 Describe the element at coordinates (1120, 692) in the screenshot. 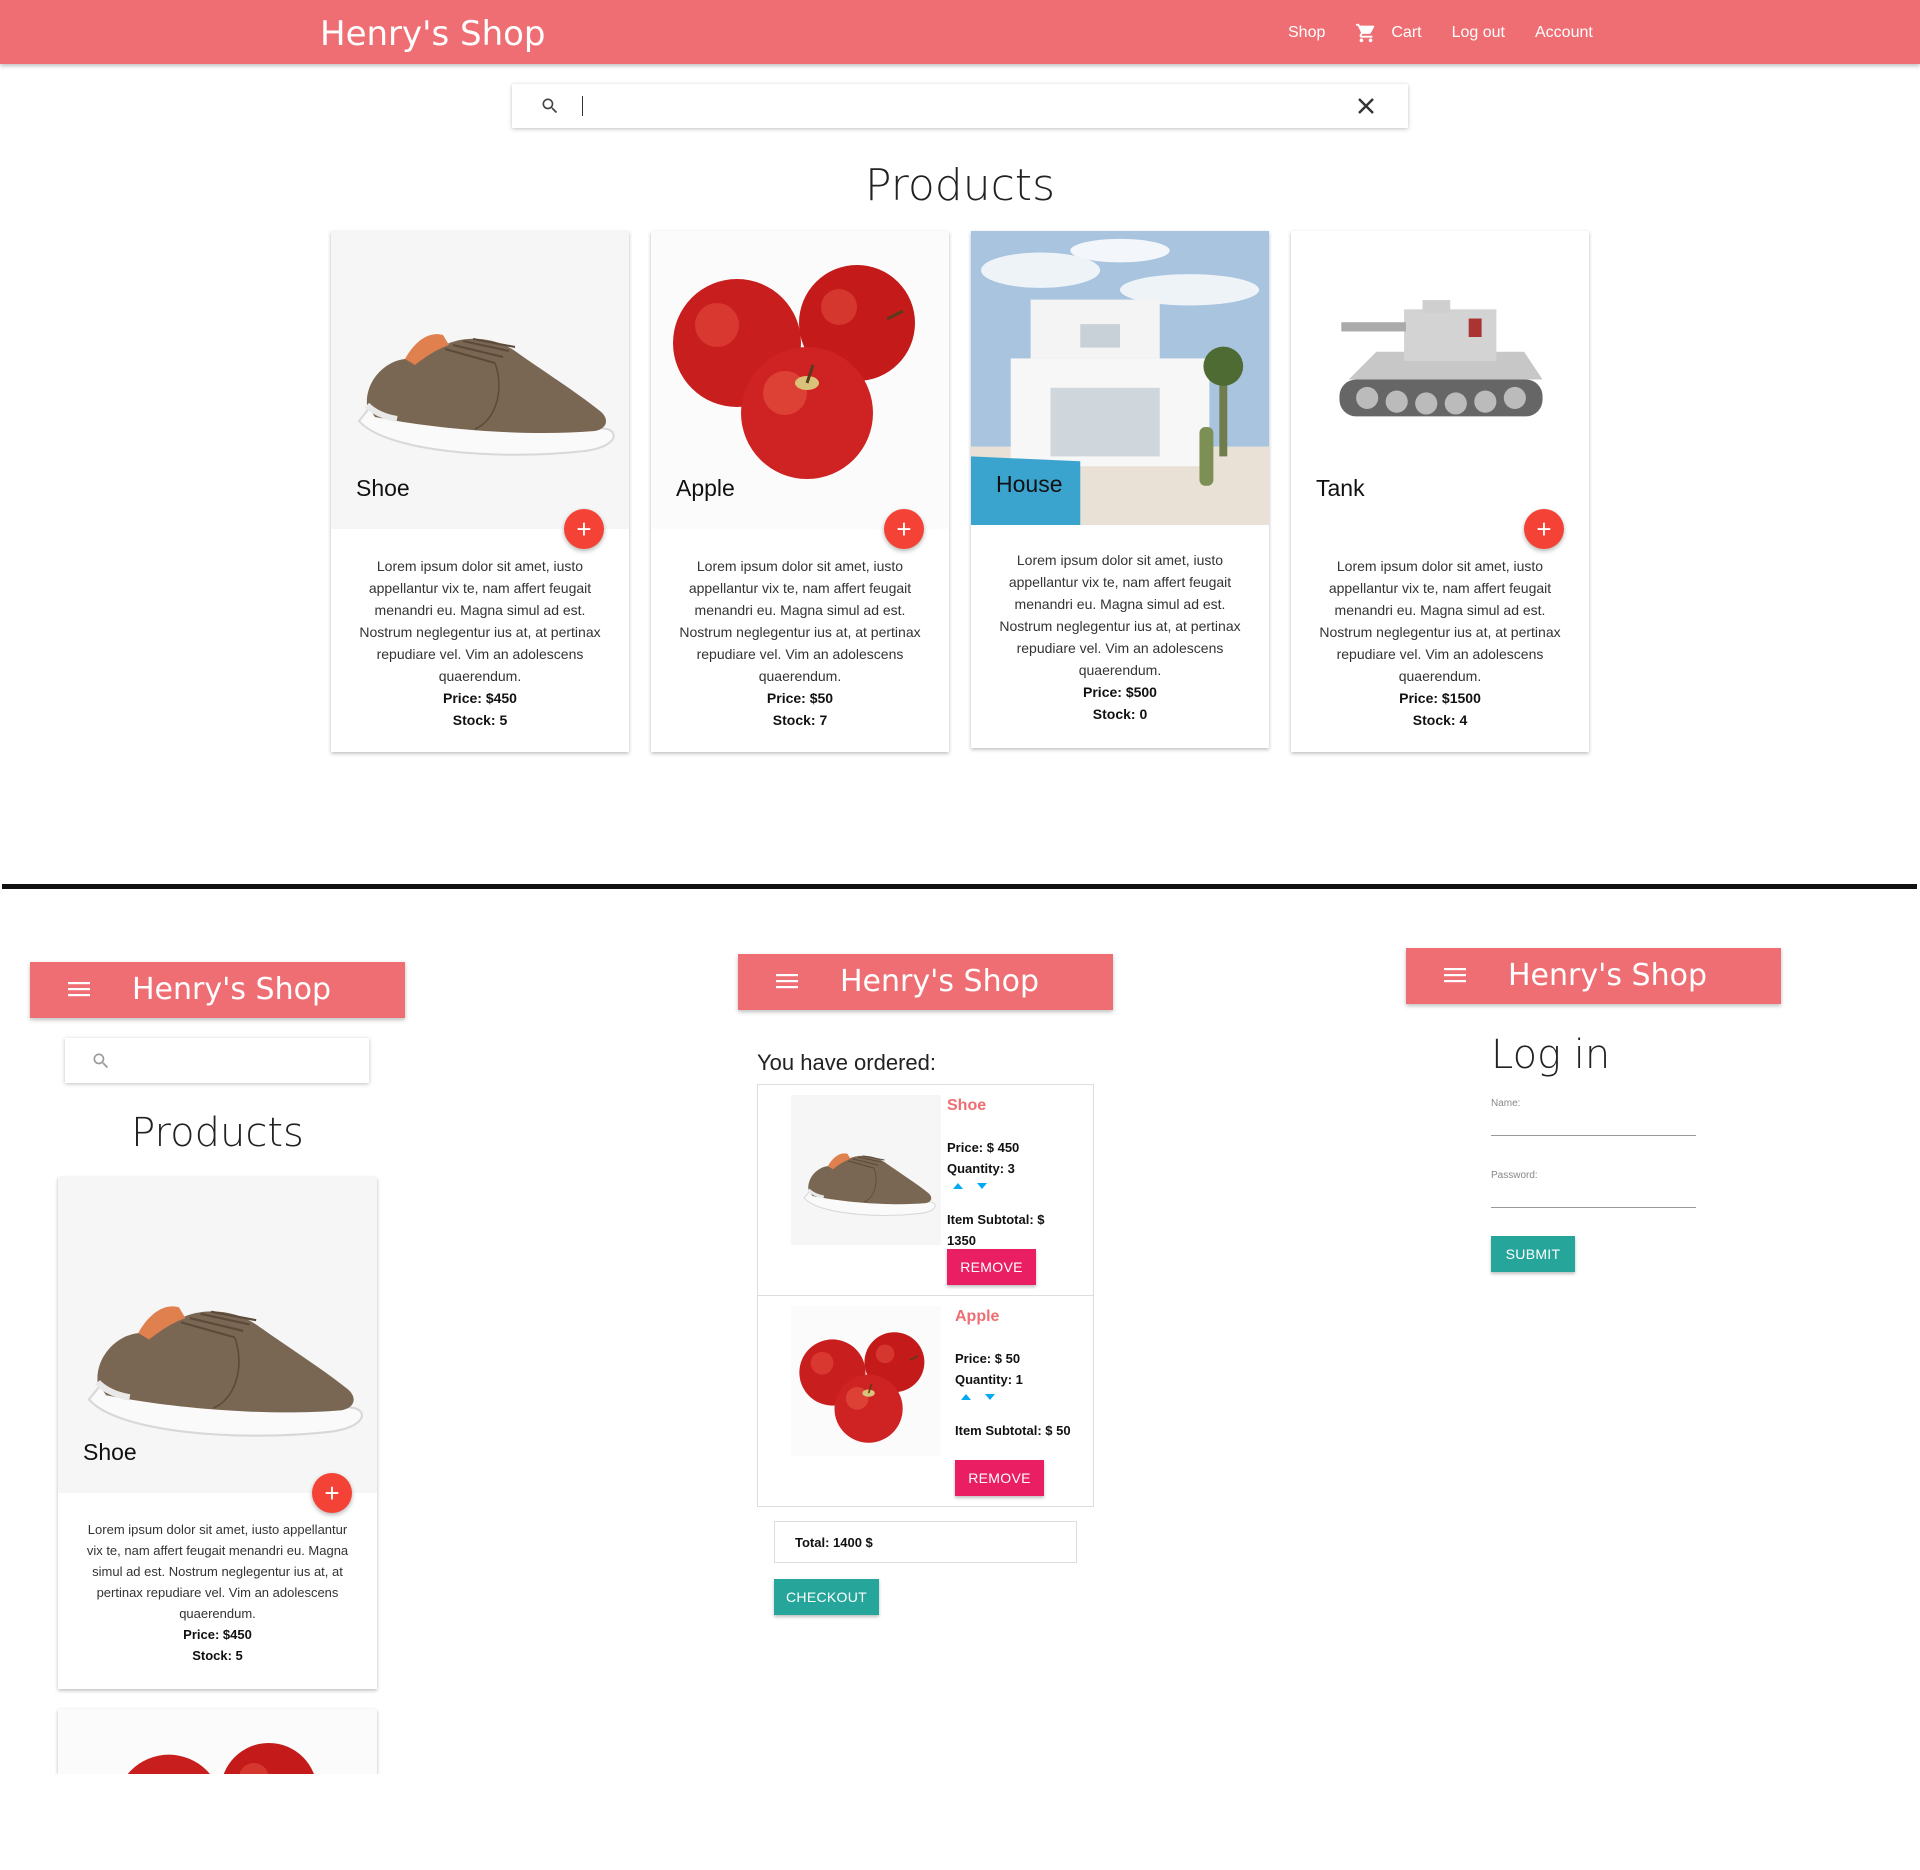

I see `product-price: Price: $500` at that location.